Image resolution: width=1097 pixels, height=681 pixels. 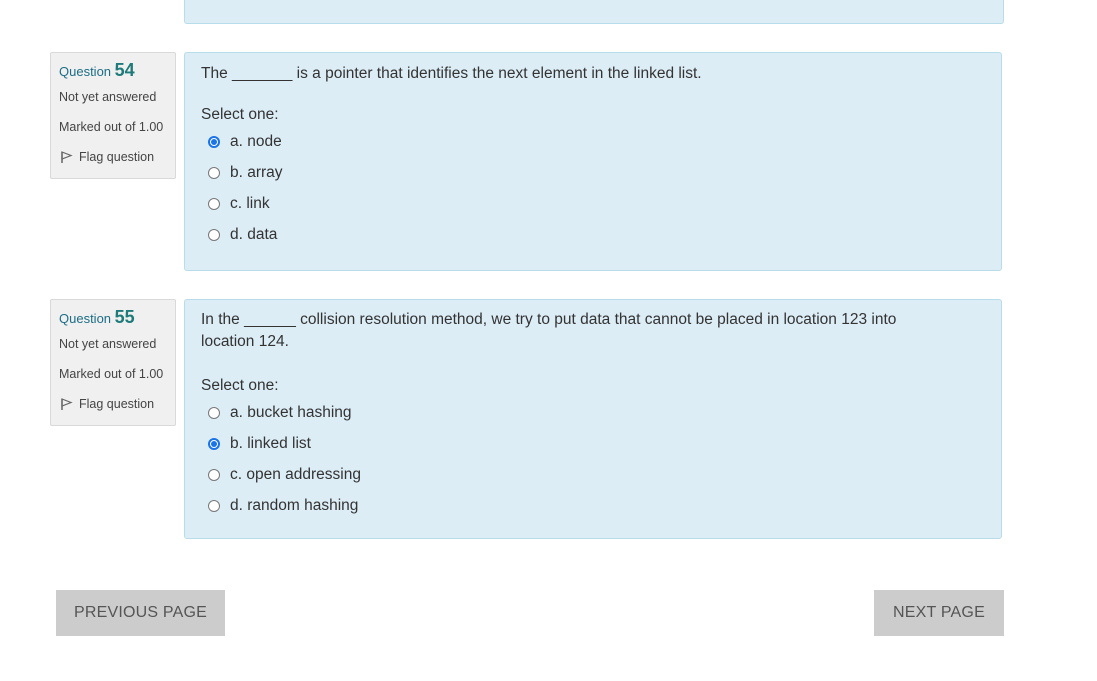 What do you see at coordinates (97, 70) in the screenshot?
I see `question-number: Question 54` at bounding box center [97, 70].